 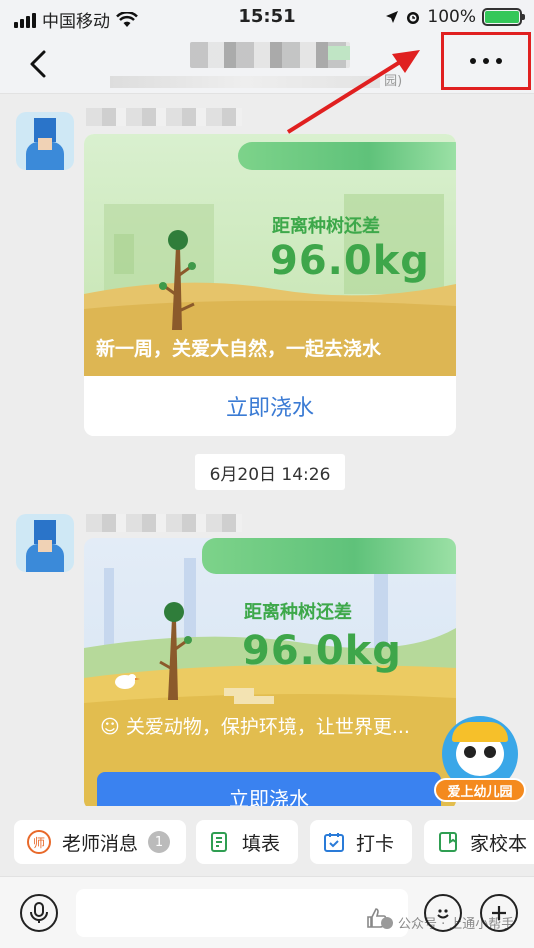 What do you see at coordinates (503, 17) in the screenshot?
I see `battery-icon` at bounding box center [503, 17].